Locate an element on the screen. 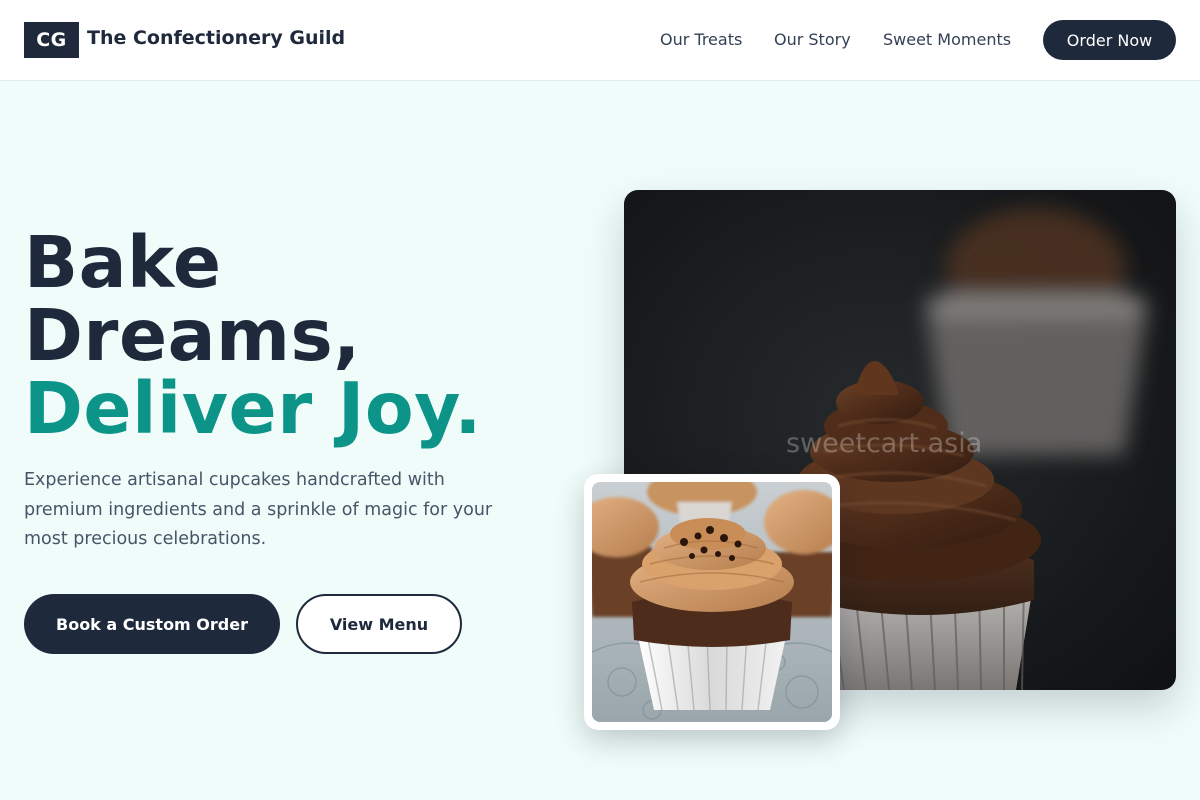 The width and height of the screenshot is (1200, 800). order-now-button: Order Now is located at coordinates (1109, 40).